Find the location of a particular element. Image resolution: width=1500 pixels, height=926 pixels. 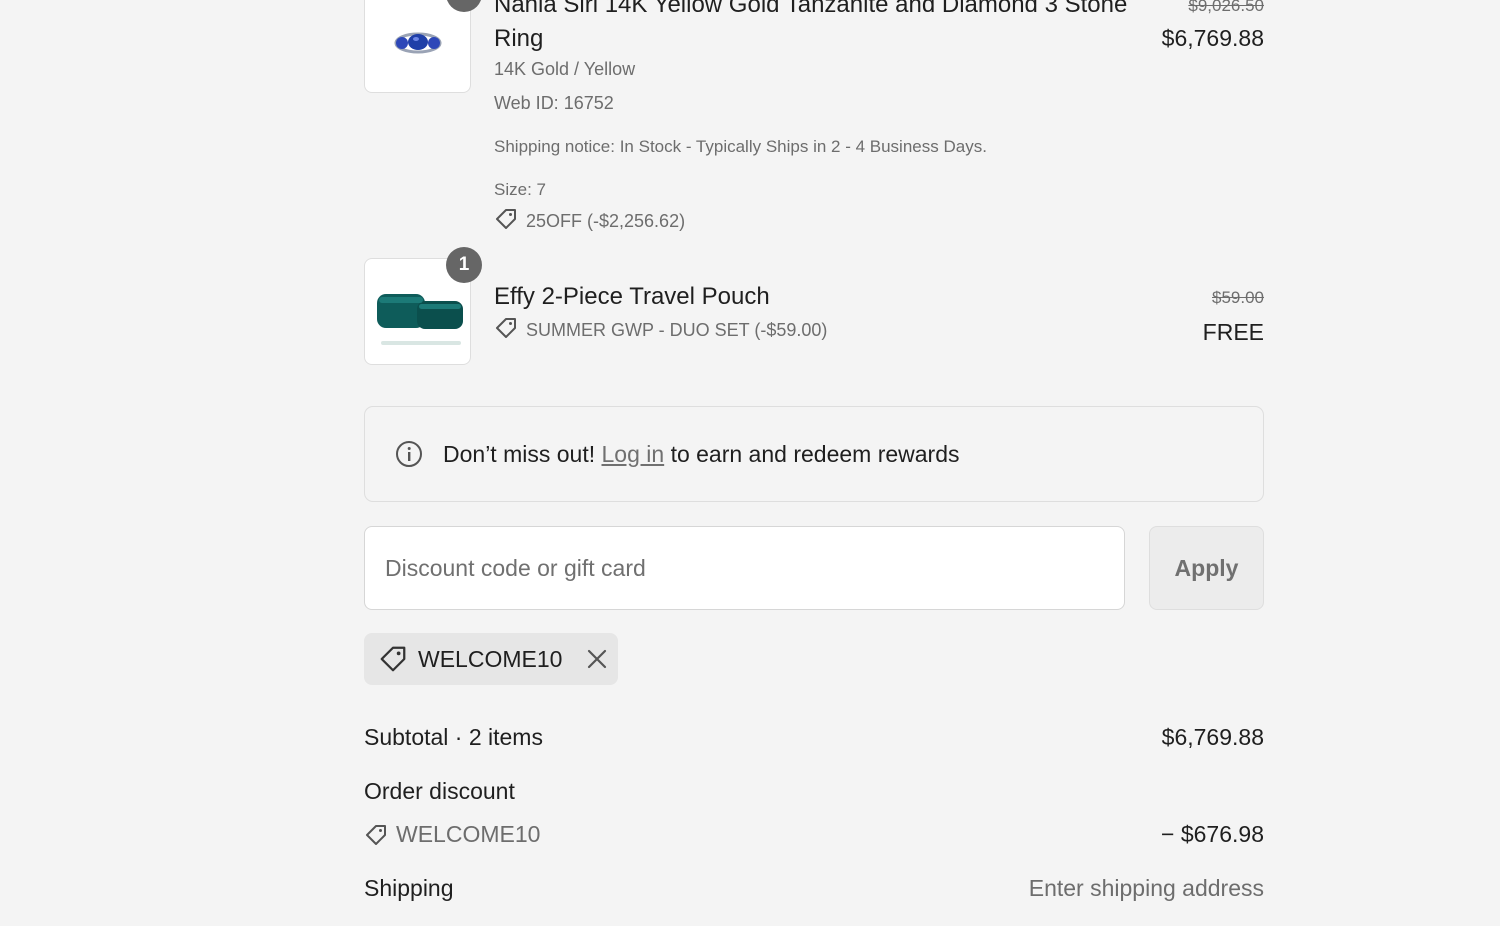

applied-code-label: WELCOME10 is located at coordinates (490, 658).